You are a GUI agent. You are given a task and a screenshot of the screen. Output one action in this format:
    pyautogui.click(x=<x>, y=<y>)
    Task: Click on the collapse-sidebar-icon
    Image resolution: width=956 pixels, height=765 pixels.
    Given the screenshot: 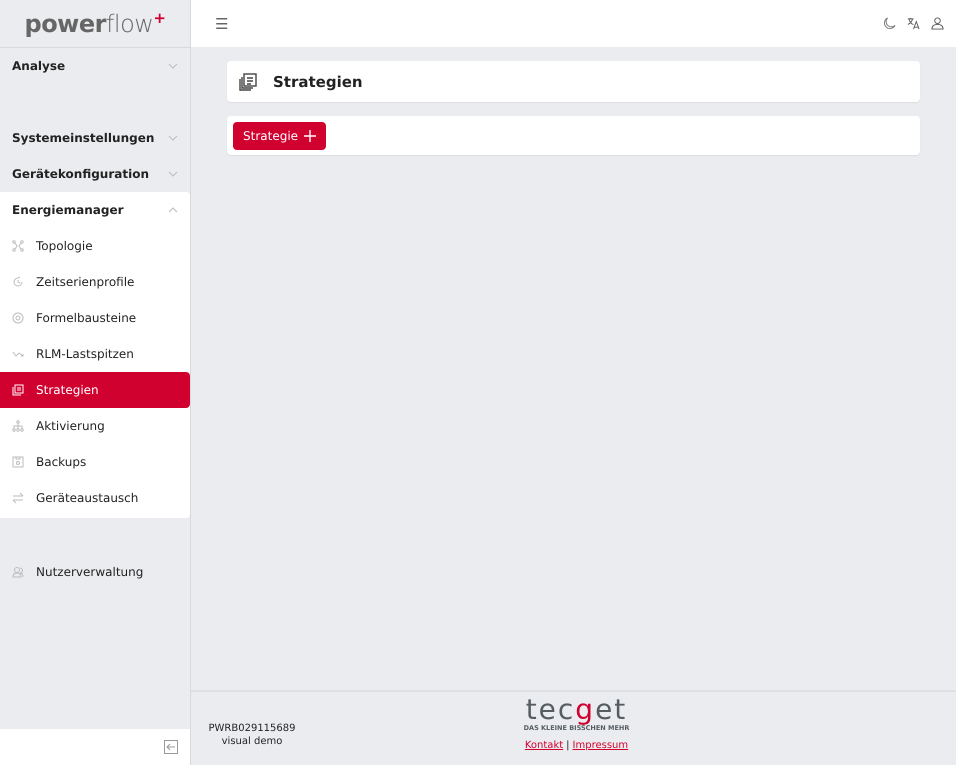 What is the action you would take?
    pyautogui.click(x=171, y=747)
    